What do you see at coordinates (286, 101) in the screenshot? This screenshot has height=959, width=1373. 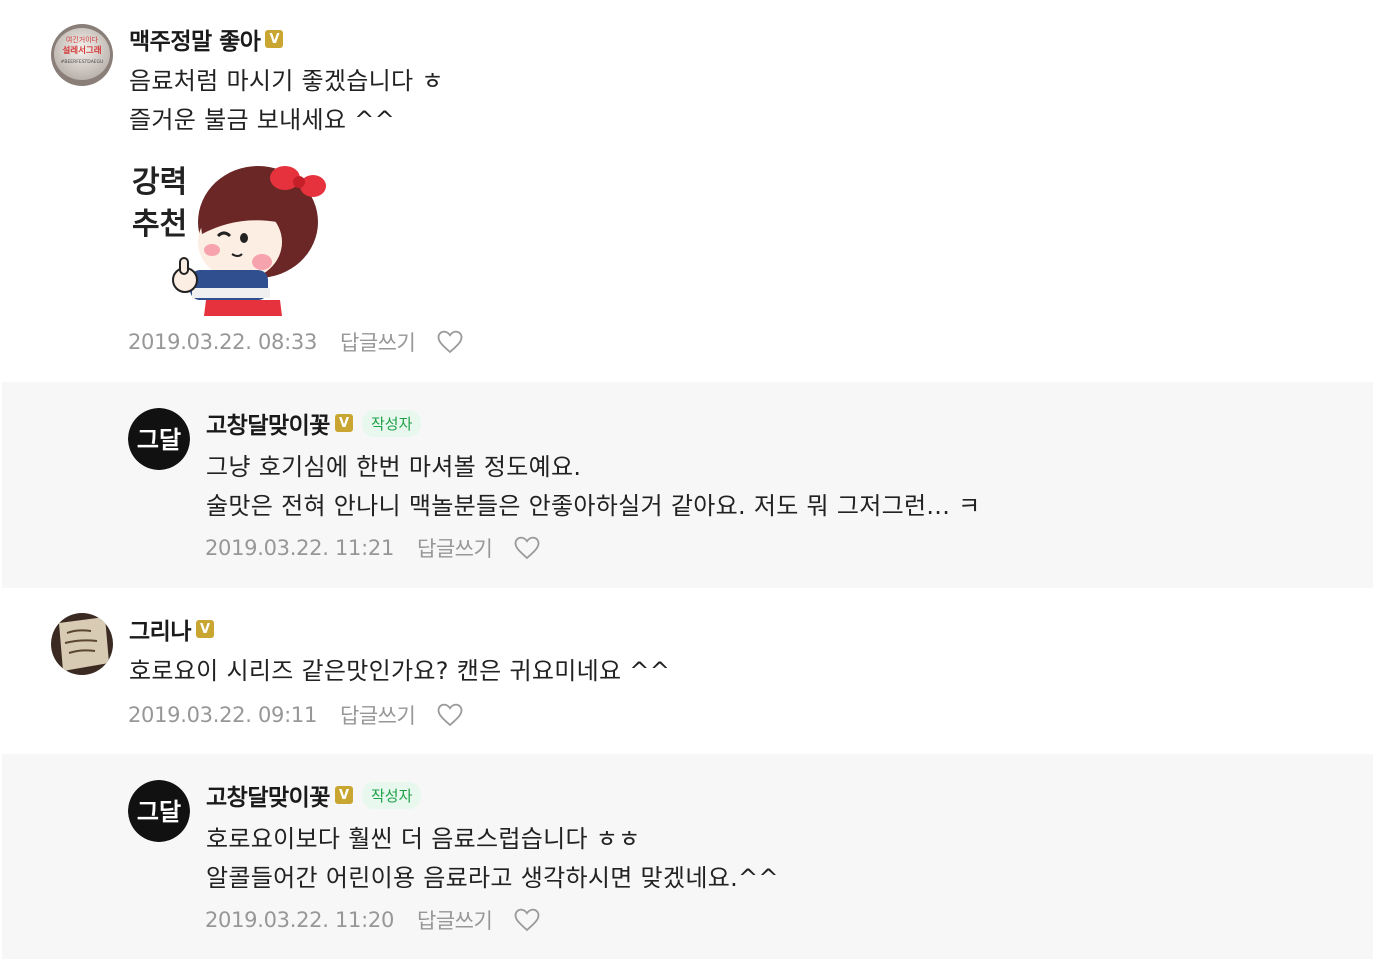 I see `comment-text: 음료처럼 마시기 좋겠습니다 ㅎ 즐거운 불금 보내세요 ^^` at bounding box center [286, 101].